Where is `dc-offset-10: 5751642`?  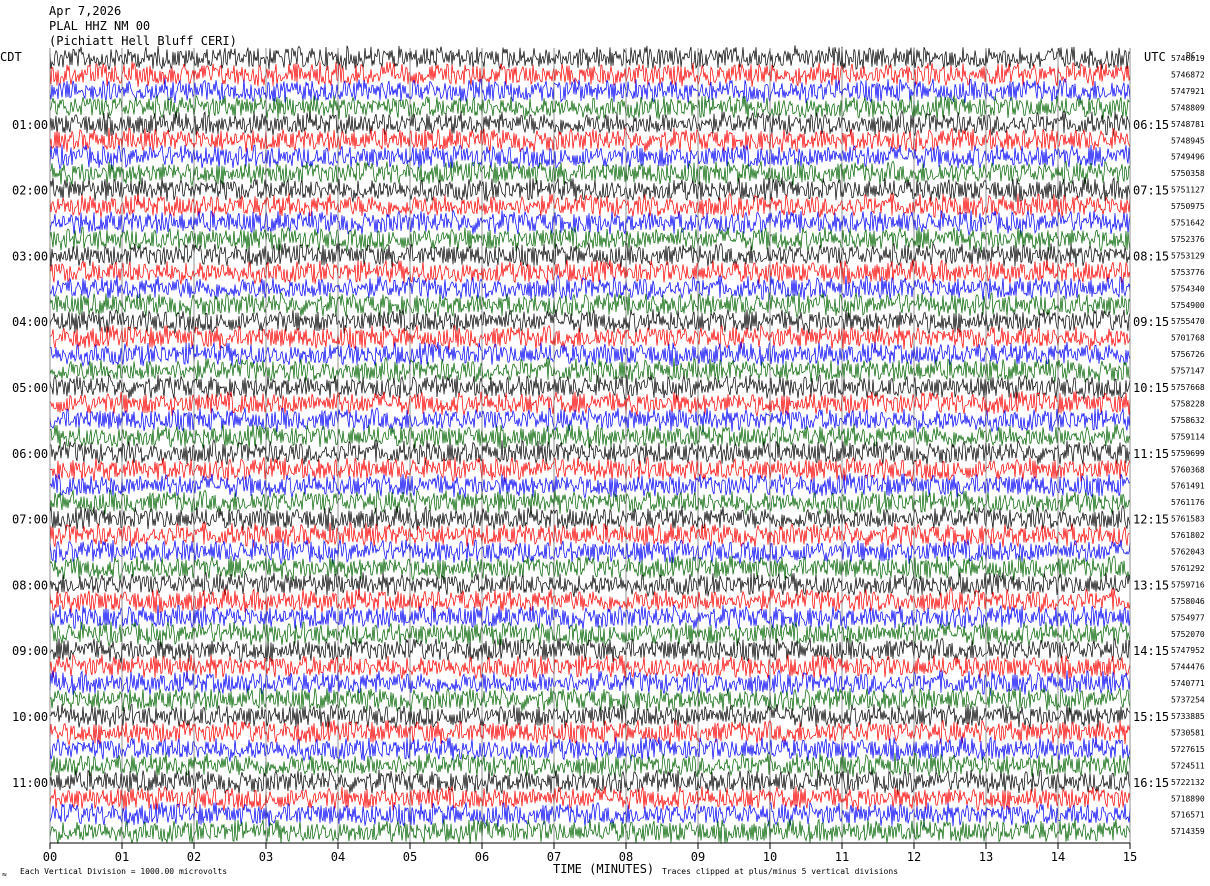 dc-offset-10: 5751642 is located at coordinates (1188, 223).